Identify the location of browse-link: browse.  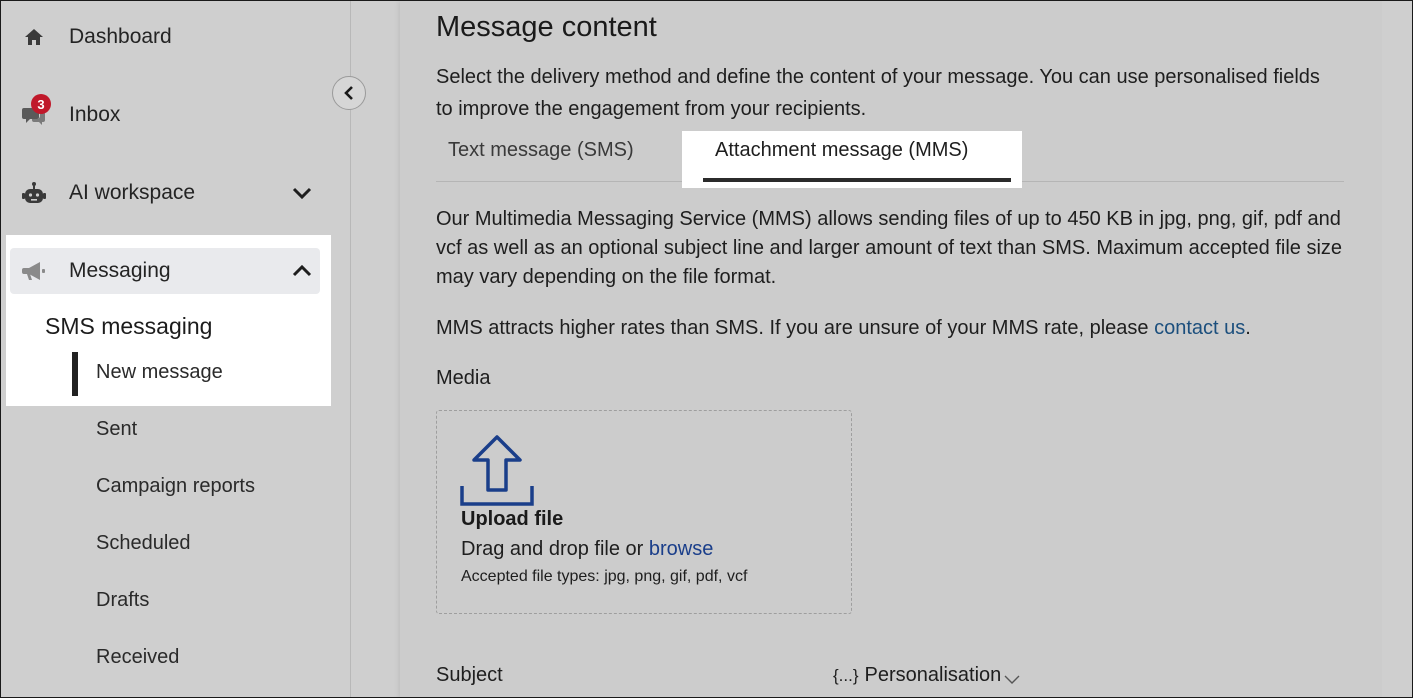
(681, 549).